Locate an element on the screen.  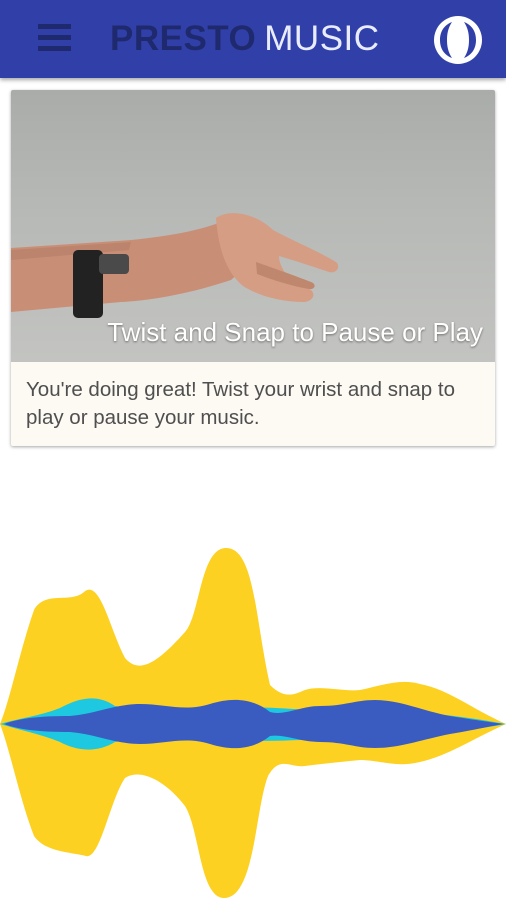
image-caption: Twist and Snap to Pause or Play is located at coordinates (295, 332).